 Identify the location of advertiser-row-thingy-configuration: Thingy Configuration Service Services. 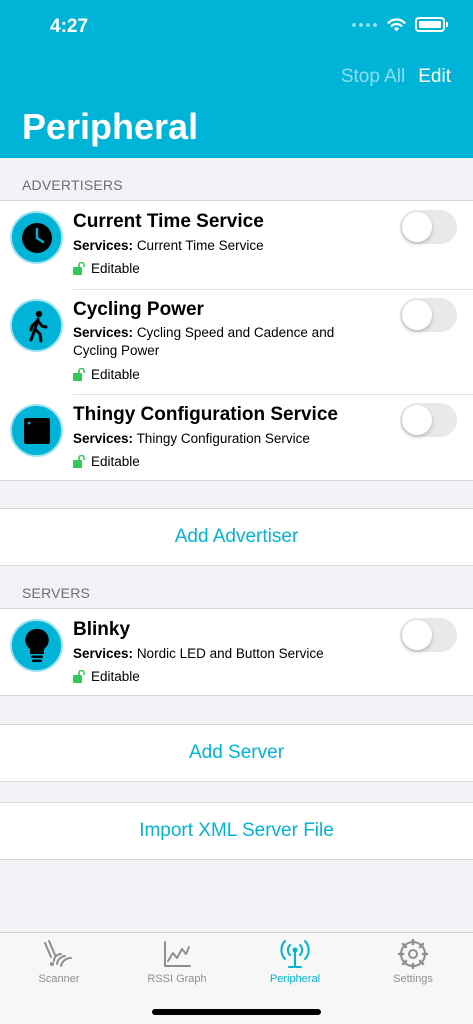
(236, 437).